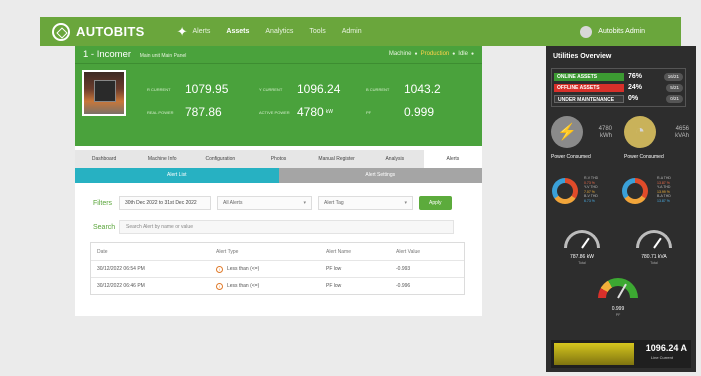 The height and width of the screenshot is (376, 701). I want to click on machine-subtitle: Main unit Main Panel, so click(163, 56).